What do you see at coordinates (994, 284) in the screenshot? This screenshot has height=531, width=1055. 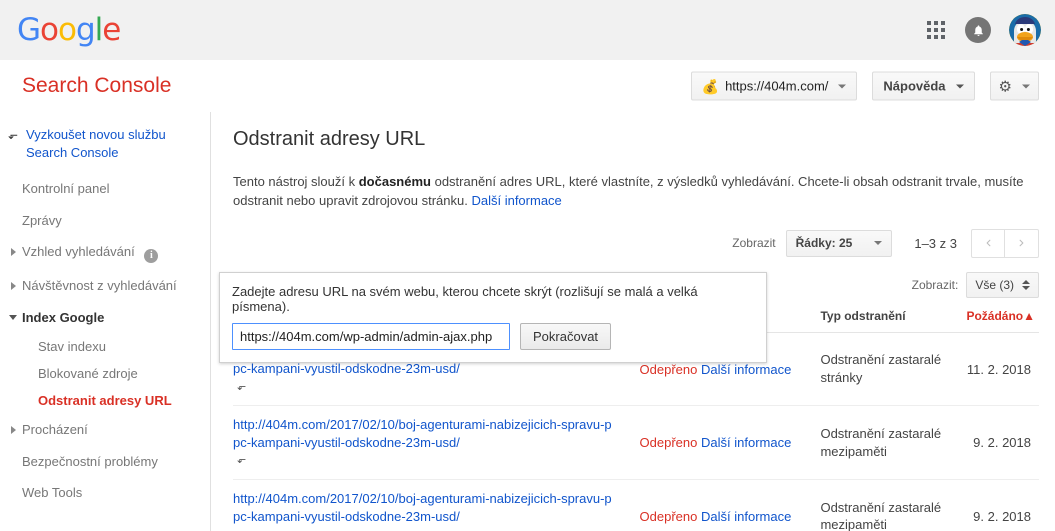 I see `status-filter-value: Vše (3)` at bounding box center [994, 284].